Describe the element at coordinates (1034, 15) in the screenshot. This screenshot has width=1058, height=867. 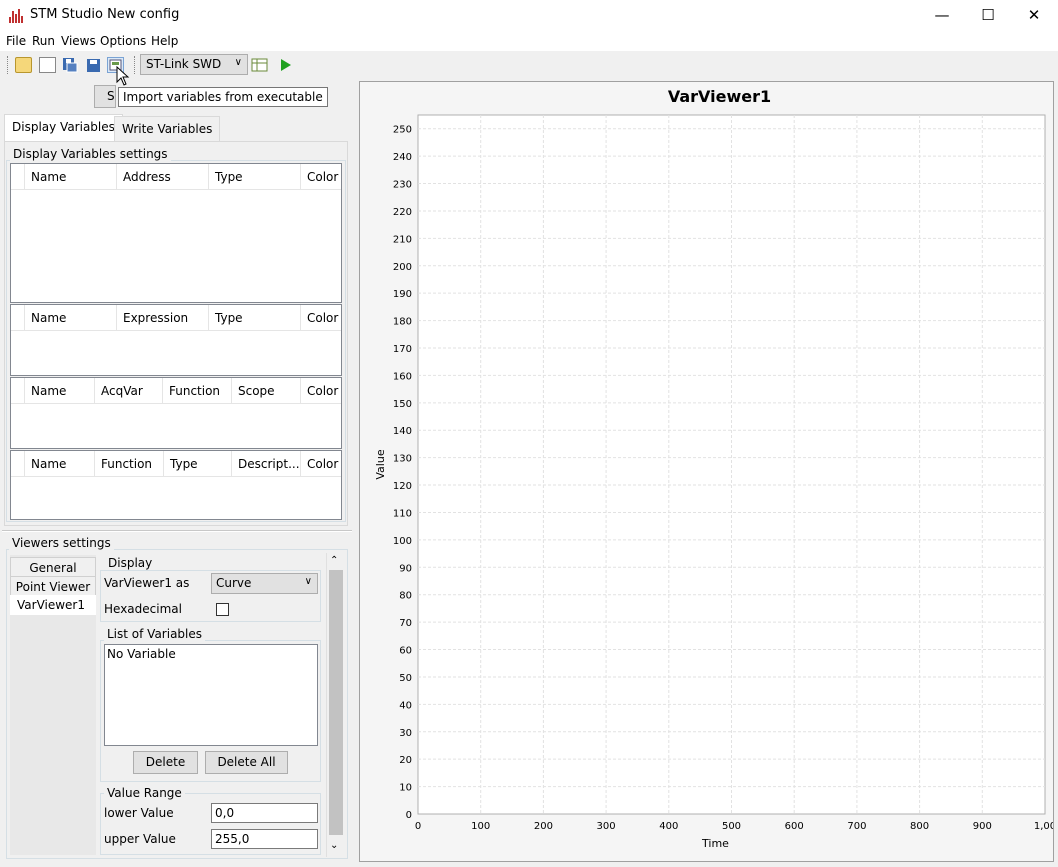
I see `close-button: ✕` at that location.